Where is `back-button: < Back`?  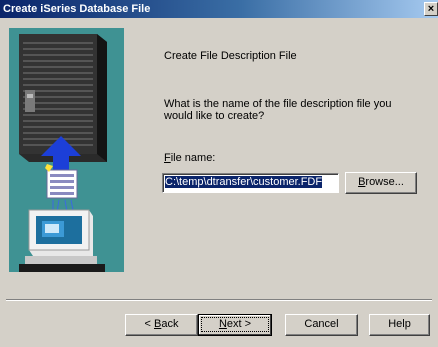 back-button: < Back is located at coordinates (161, 325).